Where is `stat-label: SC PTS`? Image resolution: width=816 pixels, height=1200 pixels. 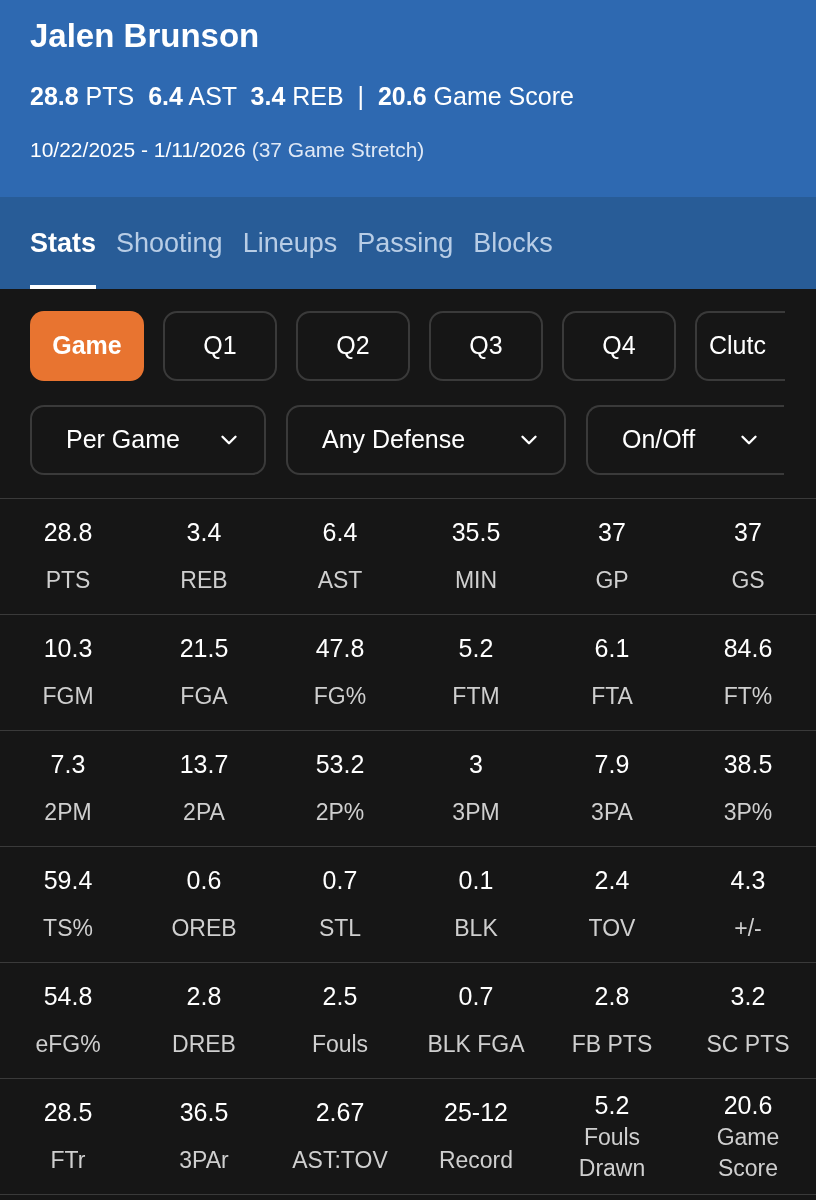 stat-label: SC PTS is located at coordinates (748, 1044).